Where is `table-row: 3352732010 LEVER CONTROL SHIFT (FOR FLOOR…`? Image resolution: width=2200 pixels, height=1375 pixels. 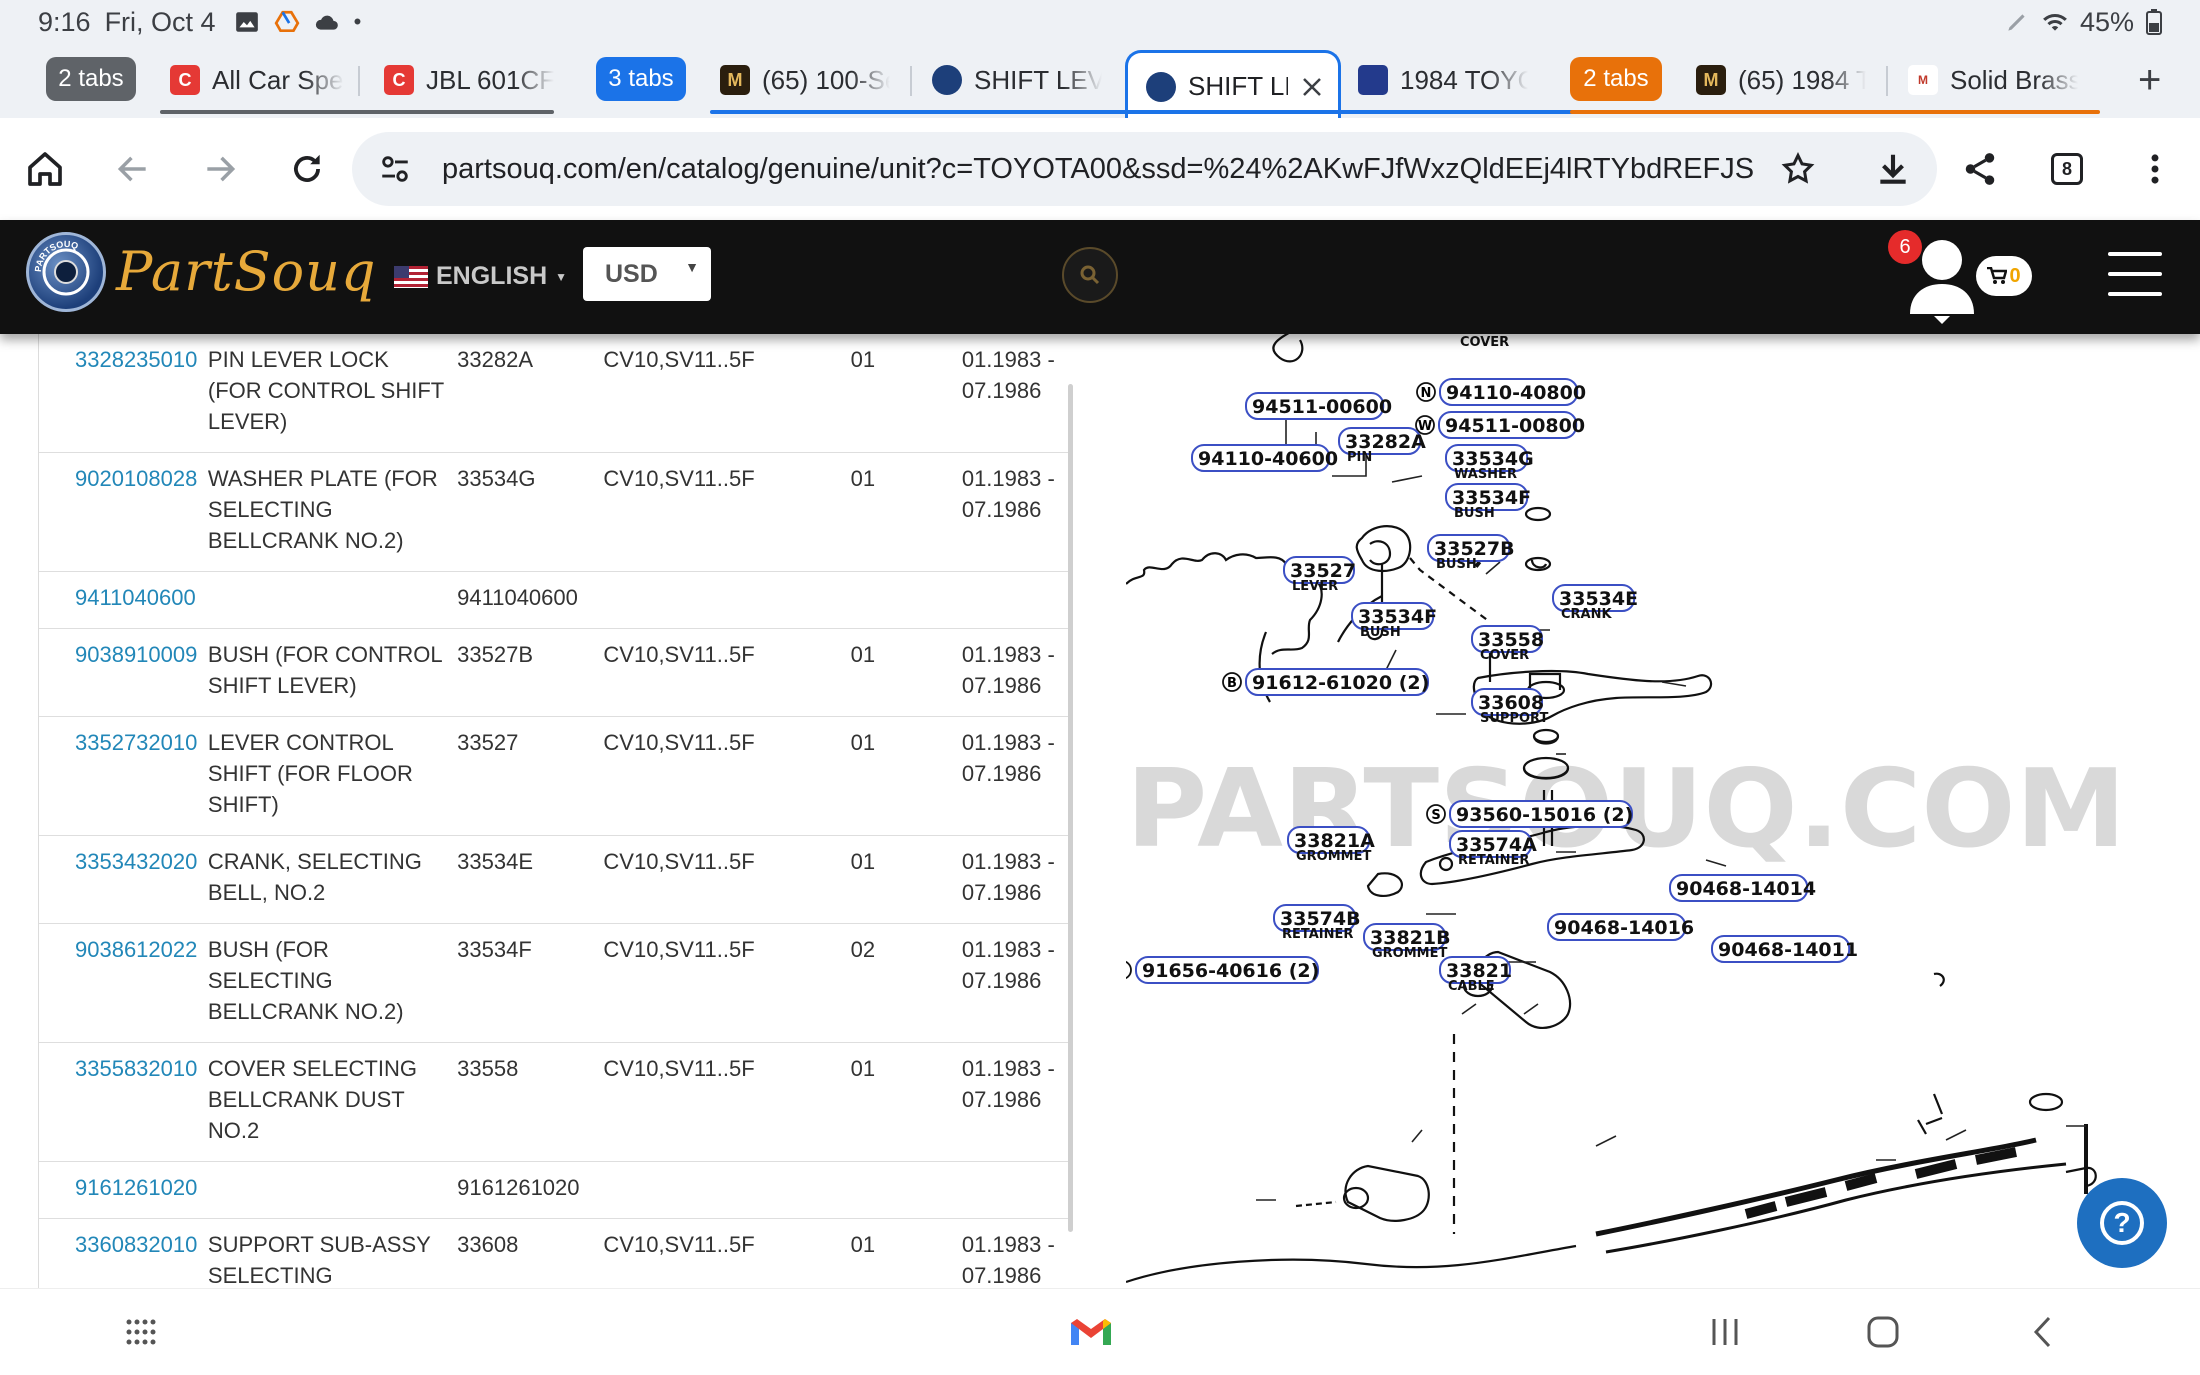
table-row: 3352732010 LEVER CONTROL SHIFT (FOR FLOOR… is located at coordinates (554, 776).